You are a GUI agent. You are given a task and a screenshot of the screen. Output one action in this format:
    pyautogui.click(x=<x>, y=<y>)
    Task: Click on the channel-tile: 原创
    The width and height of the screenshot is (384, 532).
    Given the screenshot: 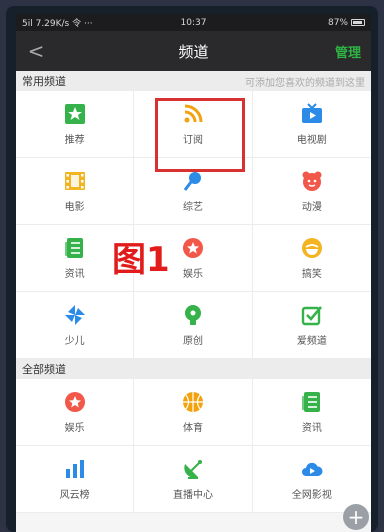 What is the action you would take?
    pyautogui.click(x=193, y=325)
    